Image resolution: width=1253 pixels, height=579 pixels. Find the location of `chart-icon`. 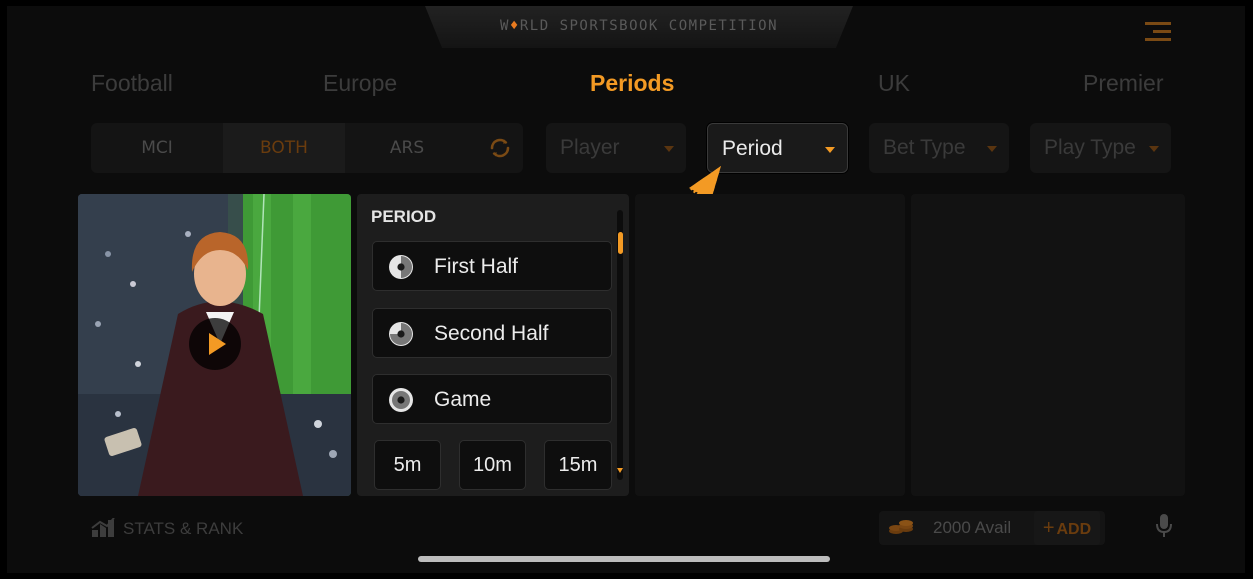

chart-icon is located at coordinates (103, 527).